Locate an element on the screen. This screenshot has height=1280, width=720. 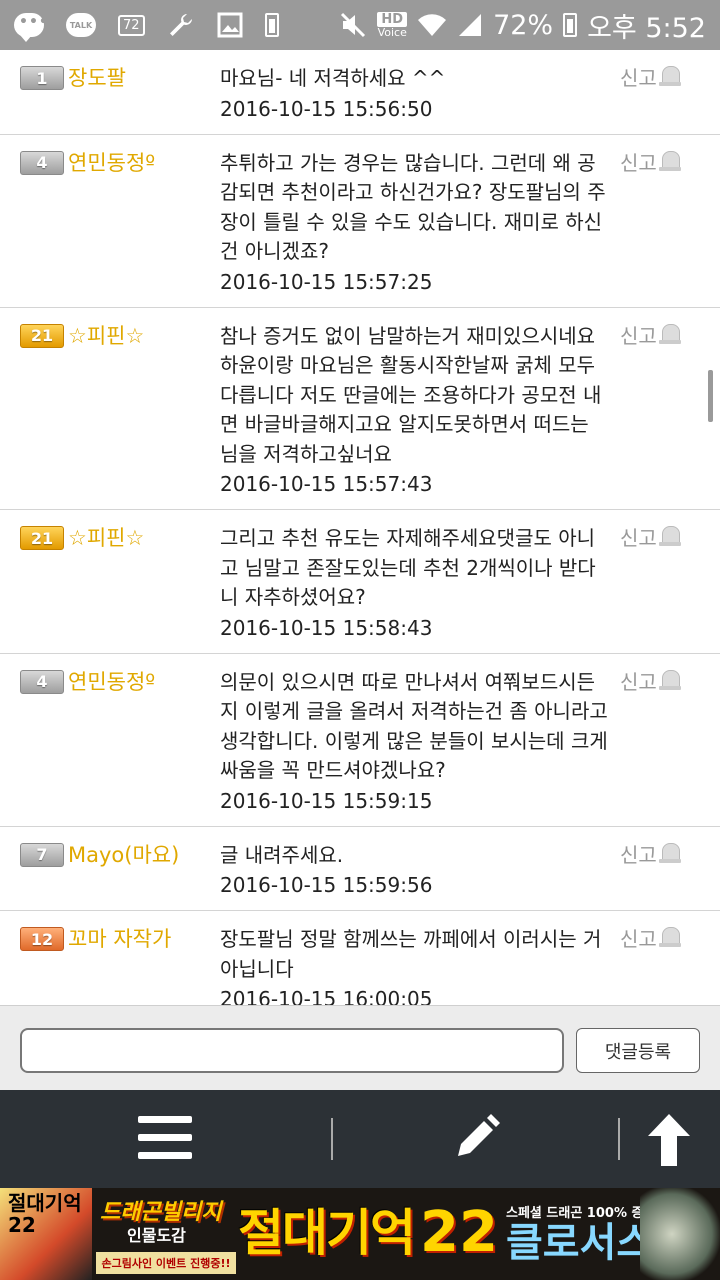
comment-author: 7 Mayo(마요) is located at coordinates (100, 871).